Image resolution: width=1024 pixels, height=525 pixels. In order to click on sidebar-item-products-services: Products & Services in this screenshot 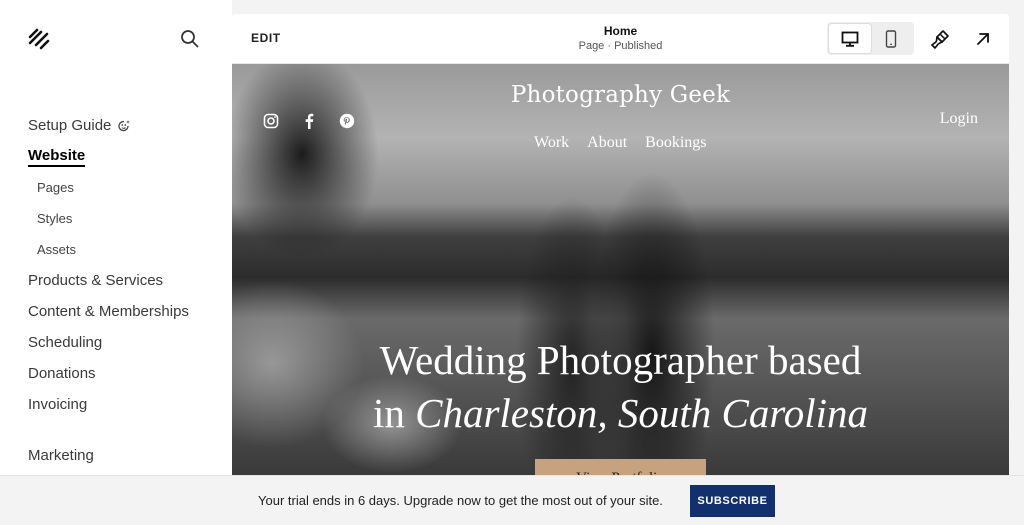, I will do `click(130, 280)`.